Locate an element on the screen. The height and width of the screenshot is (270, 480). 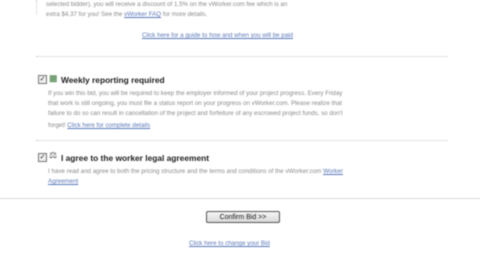
weekly-reporting-title: Weekly reporting required is located at coordinates (113, 80).